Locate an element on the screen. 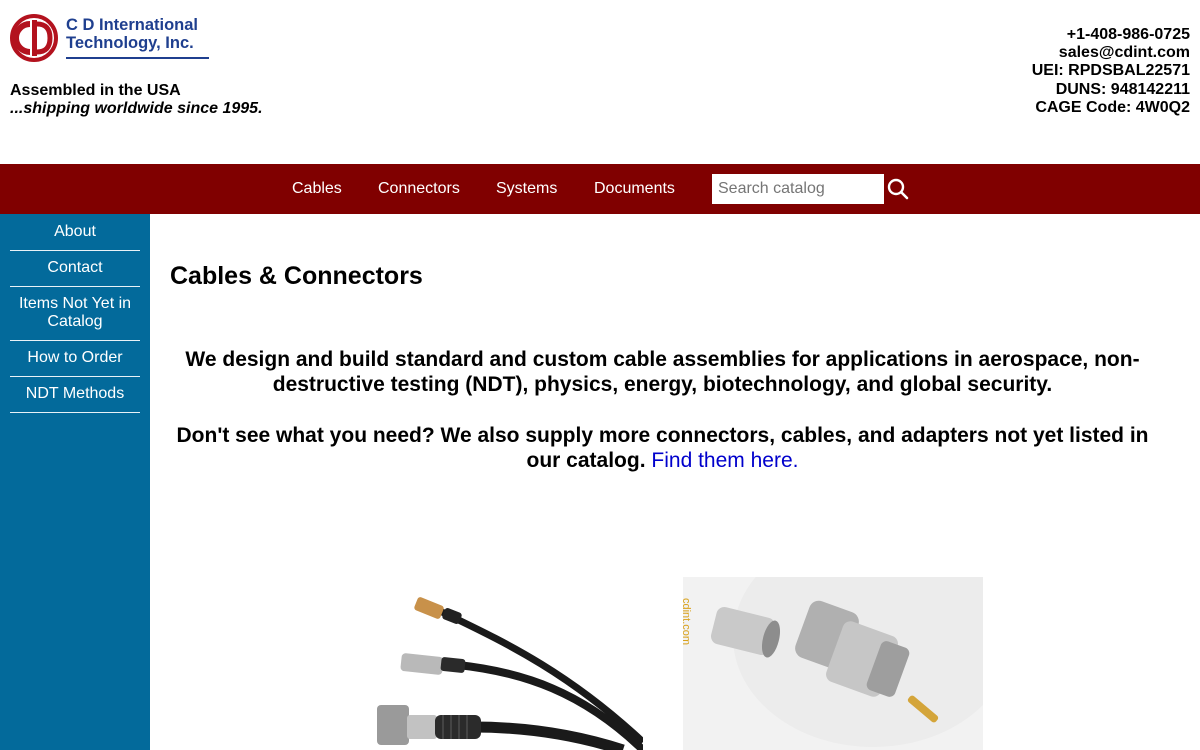  tagline-line2: ...shipping worldwide since 1995. is located at coordinates (136, 108).